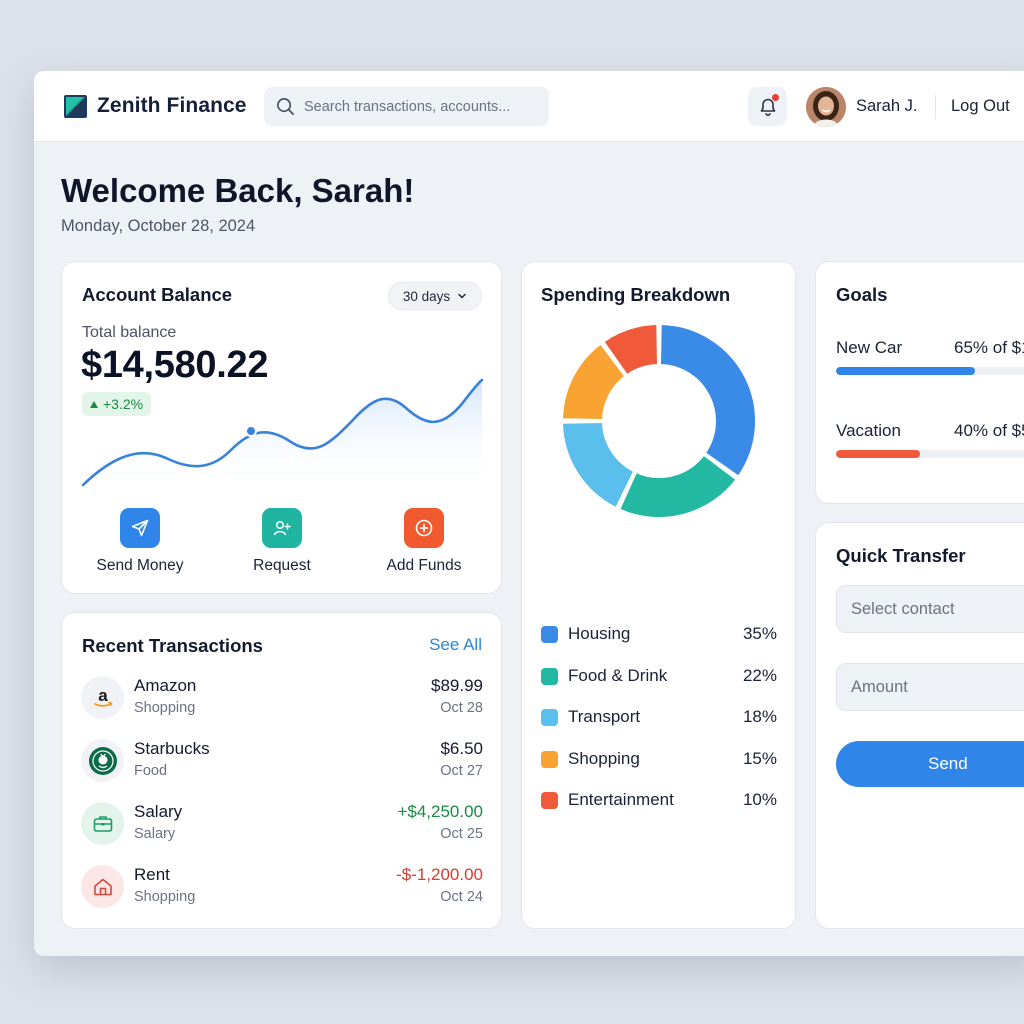 Image resolution: width=1024 pixels, height=1024 pixels. What do you see at coordinates (282, 698) in the screenshot?
I see `transaction-row: a Amazon Shopping $89.99 Oct 28` at bounding box center [282, 698].